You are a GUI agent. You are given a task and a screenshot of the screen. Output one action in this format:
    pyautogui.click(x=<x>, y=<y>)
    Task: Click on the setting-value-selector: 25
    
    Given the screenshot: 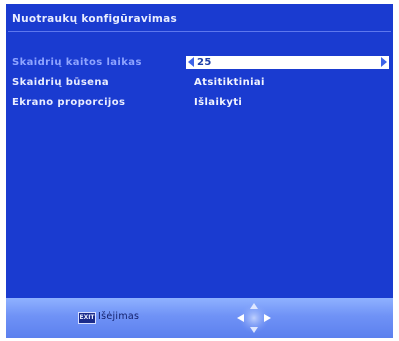 What is the action you would take?
    pyautogui.click(x=287, y=62)
    